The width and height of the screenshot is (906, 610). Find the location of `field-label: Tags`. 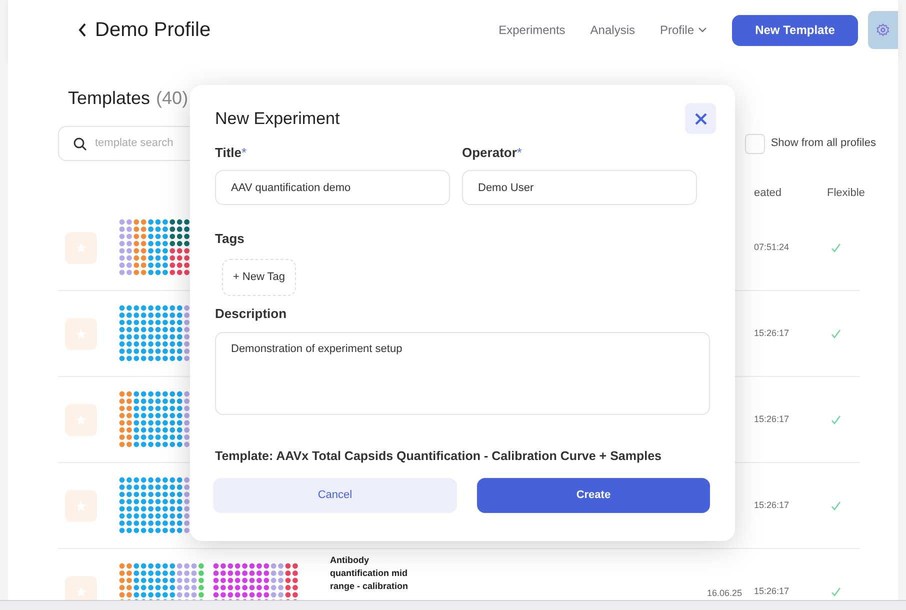

field-label: Tags is located at coordinates (230, 239).